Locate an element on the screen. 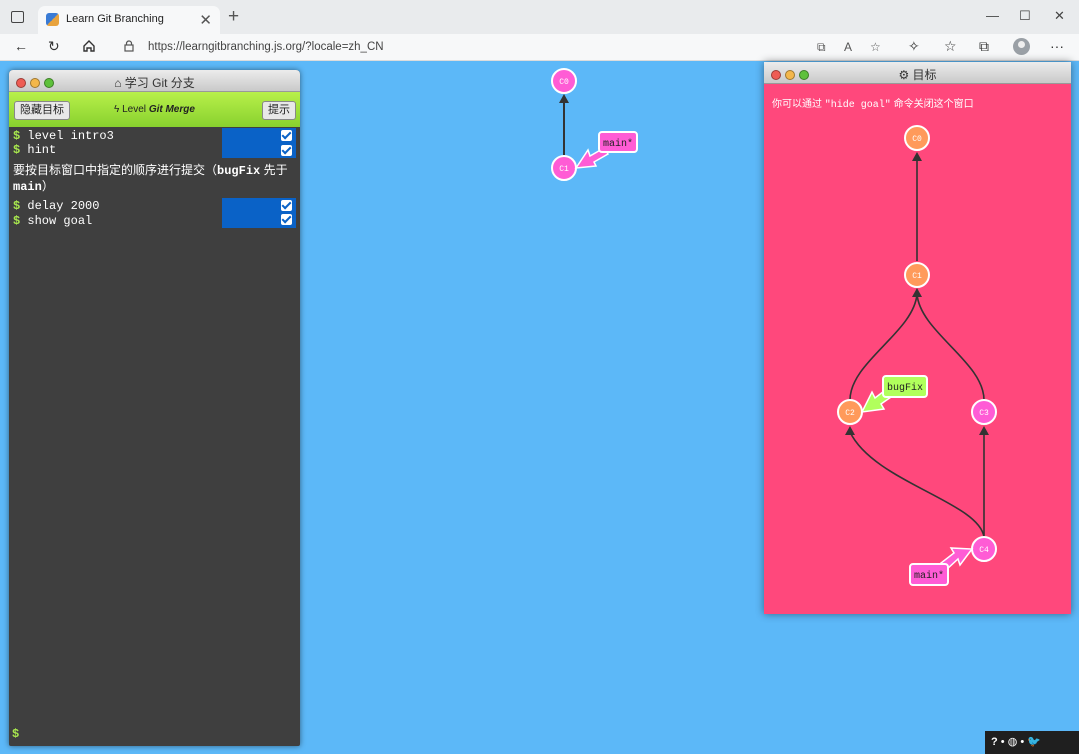 This screenshot has width=1079, height=754. commit-c0: C0 is located at coordinates (564, 81).